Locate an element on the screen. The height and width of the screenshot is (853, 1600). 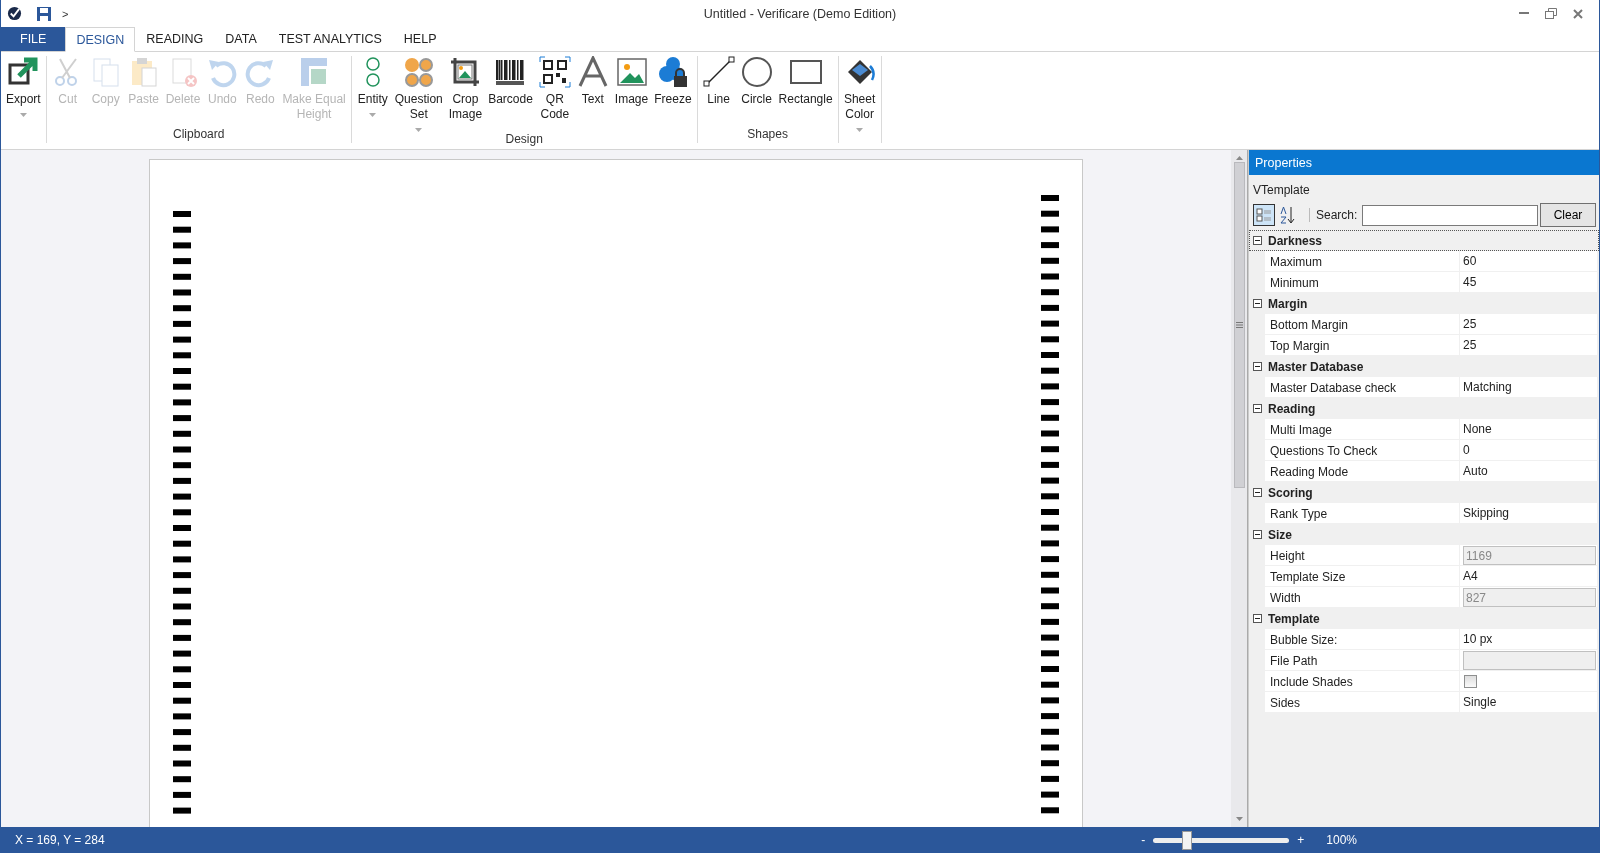
property-category: Master Database is located at coordinates (1424, 366).